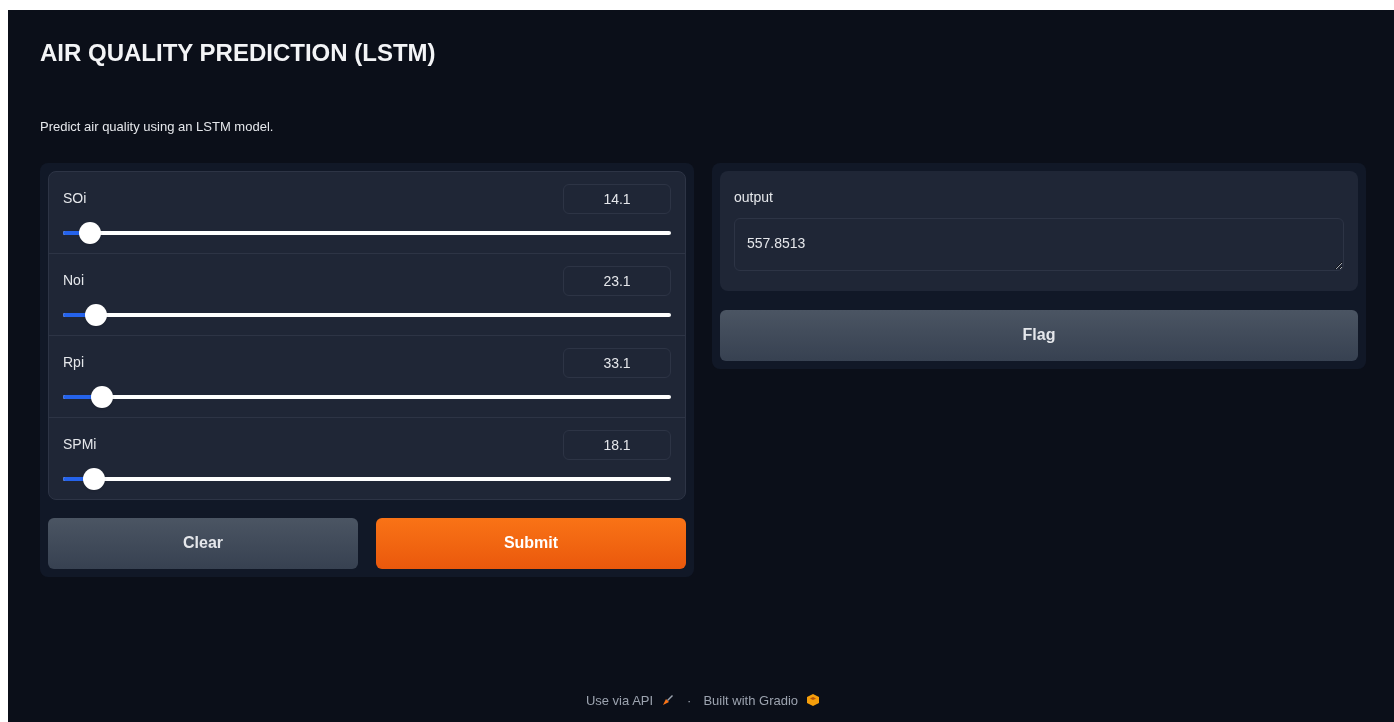 The image size is (1394, 722). Describe the element at coordinates (617, 280) in the screenshot. I see `number-field: 23.1` at that location.